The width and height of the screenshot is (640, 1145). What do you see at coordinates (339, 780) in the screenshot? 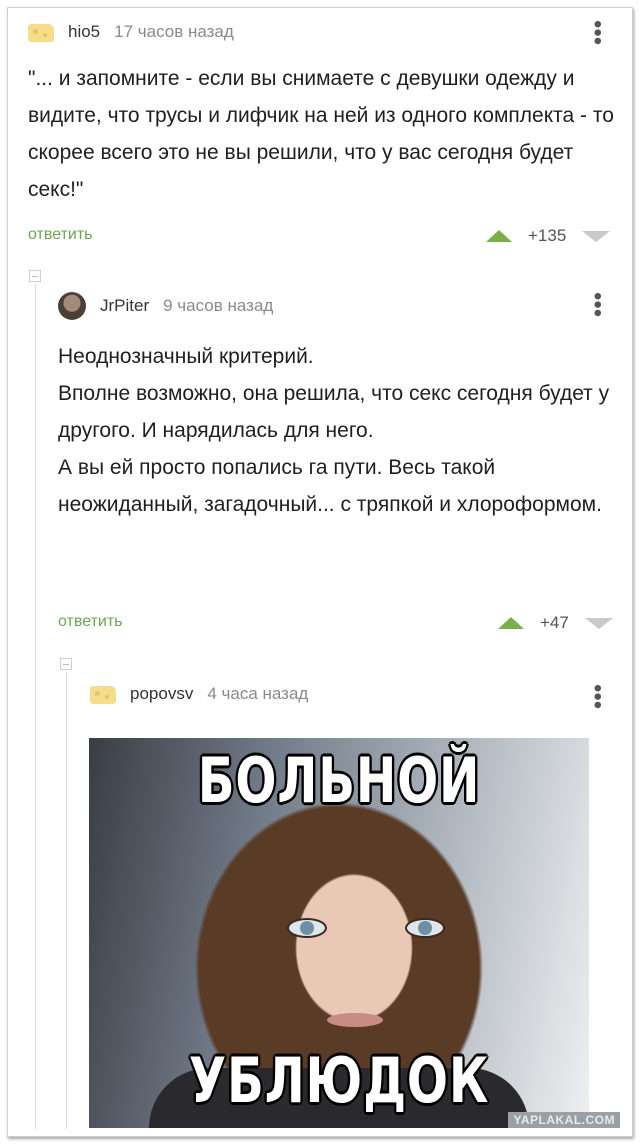
I see `meme-caption-top: БОЛЬНОЙ` at bounding box center [339, 780].